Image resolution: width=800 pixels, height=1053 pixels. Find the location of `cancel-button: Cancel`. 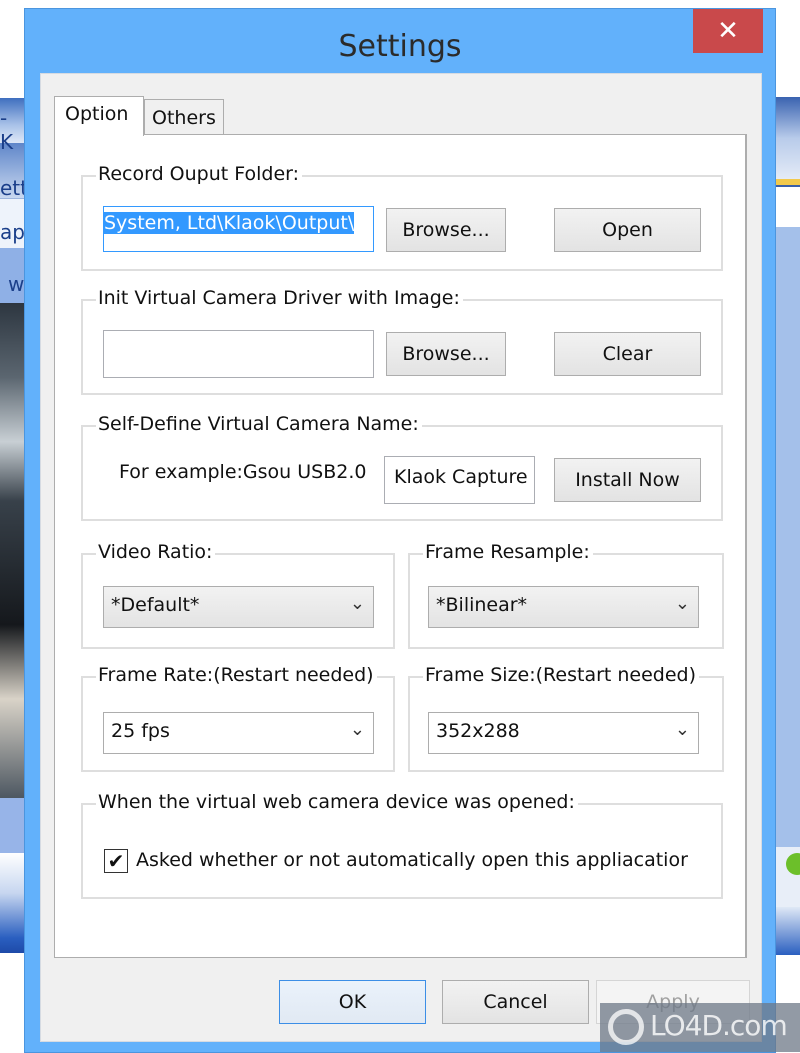

cancel-button: Cancel is located at coordinates (515, 1002).